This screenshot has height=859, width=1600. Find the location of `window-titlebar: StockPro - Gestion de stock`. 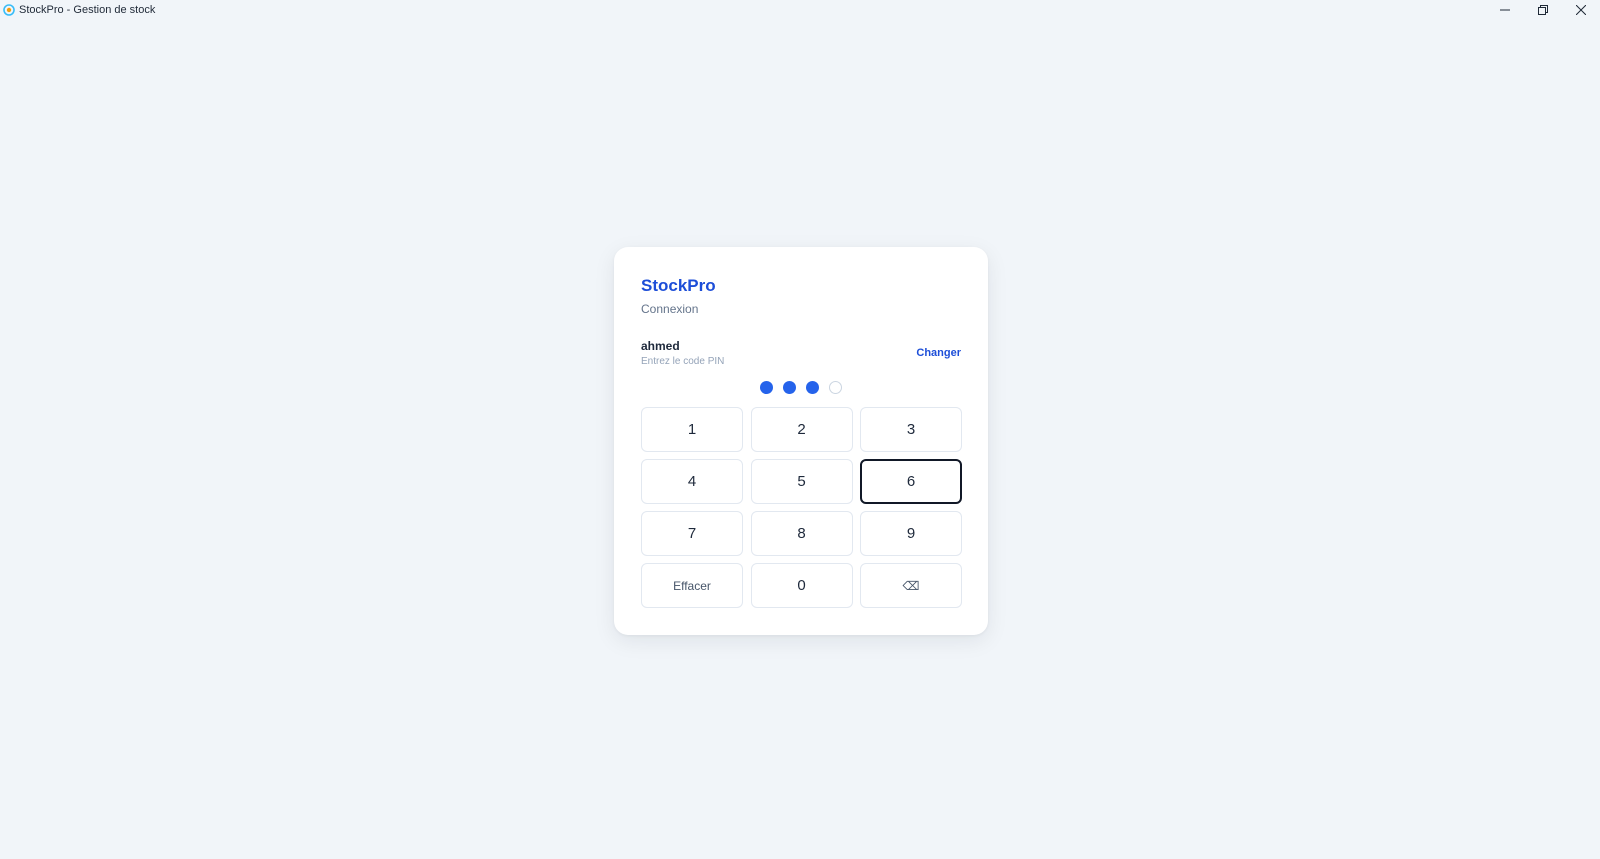

window-titlebar: StockPro - Gestion de stock is located at coordinates (800, 10).